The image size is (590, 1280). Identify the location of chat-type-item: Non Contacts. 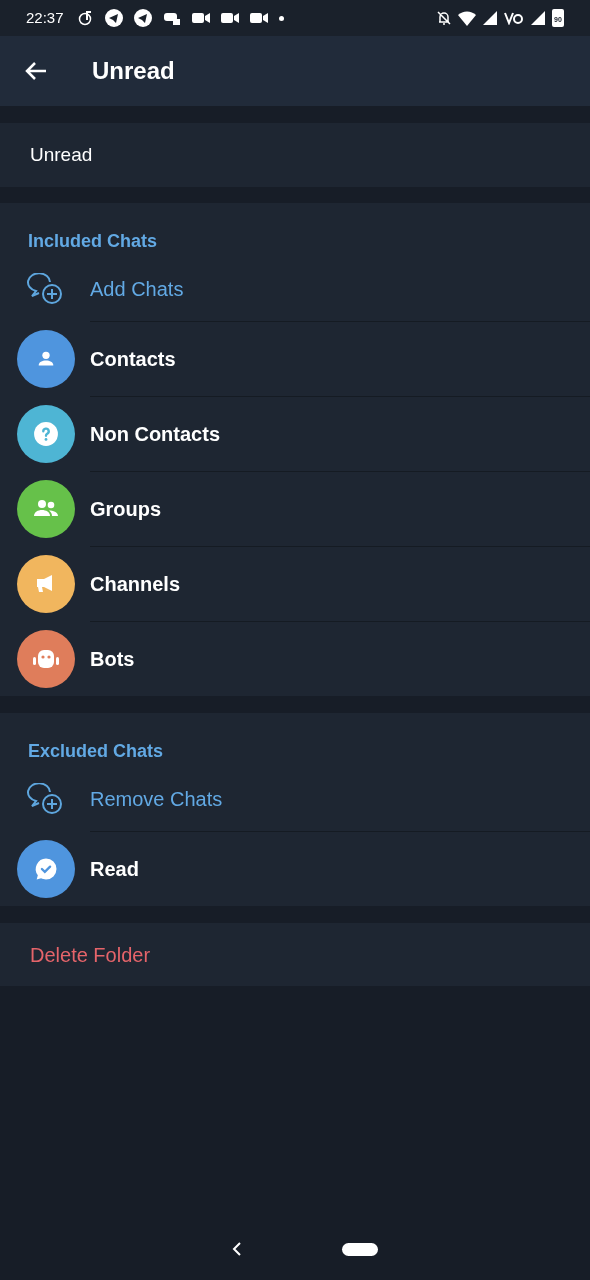
(295, 433).